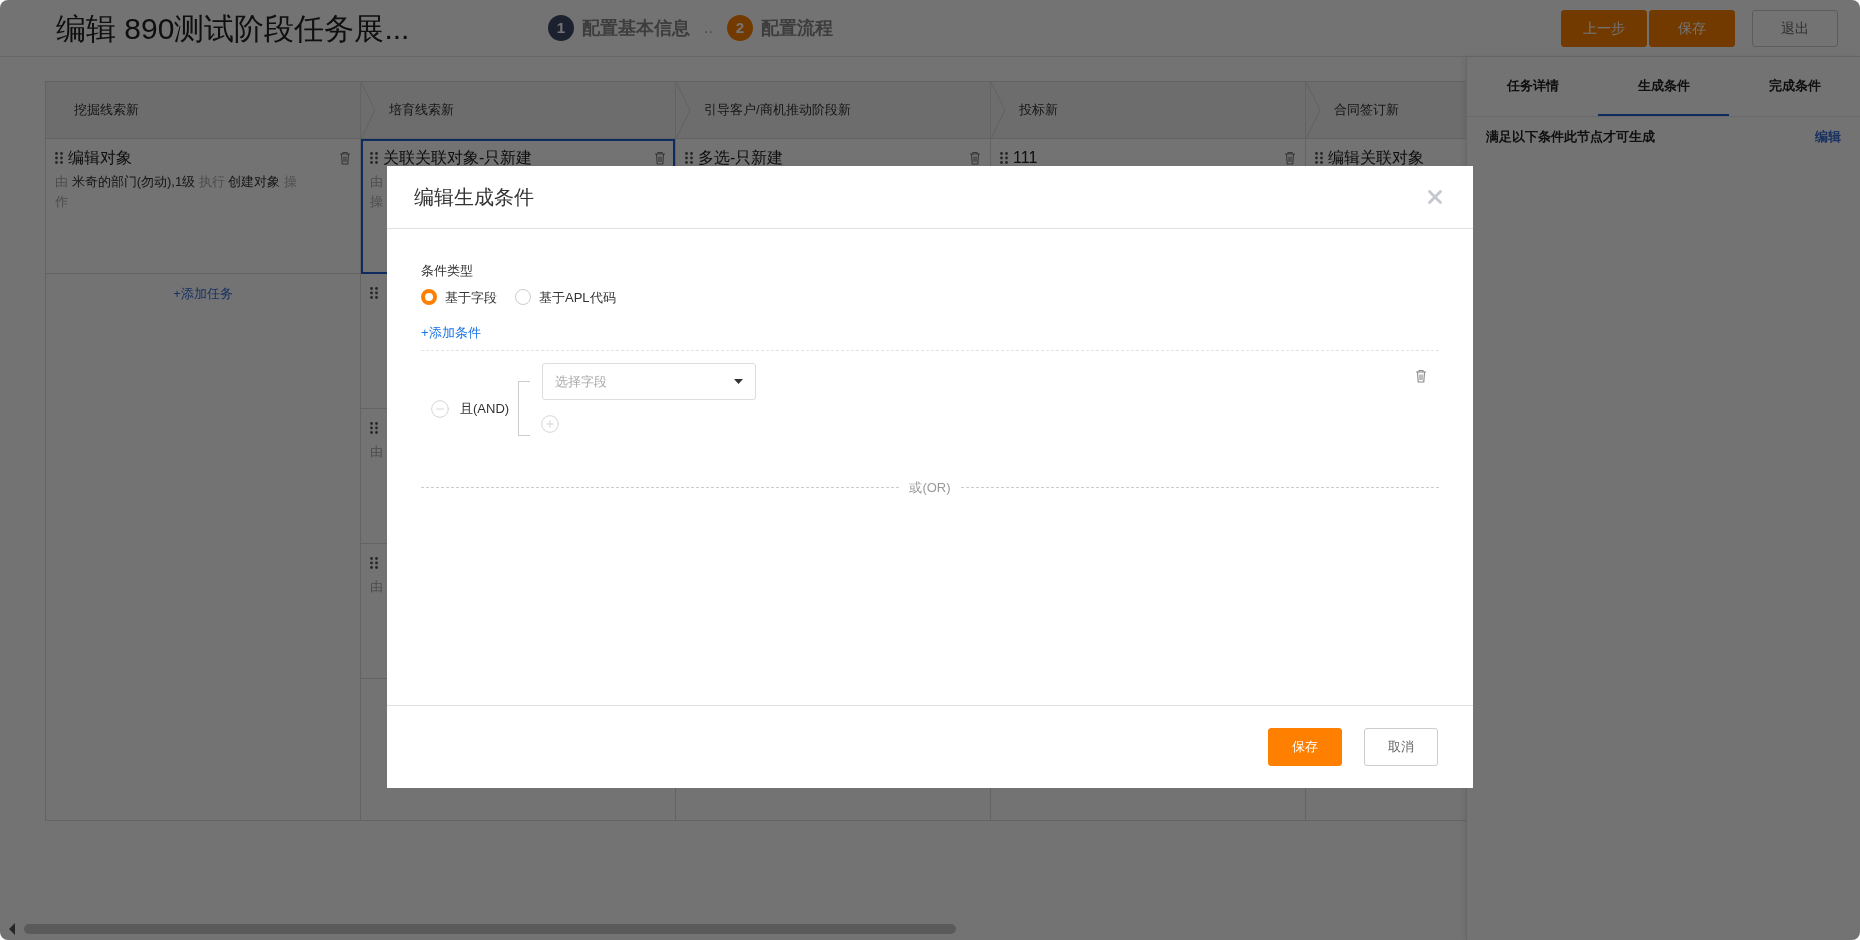 This screenshot has height=940, width=1860. I want to click on step-number: 2, so click(739, 28).